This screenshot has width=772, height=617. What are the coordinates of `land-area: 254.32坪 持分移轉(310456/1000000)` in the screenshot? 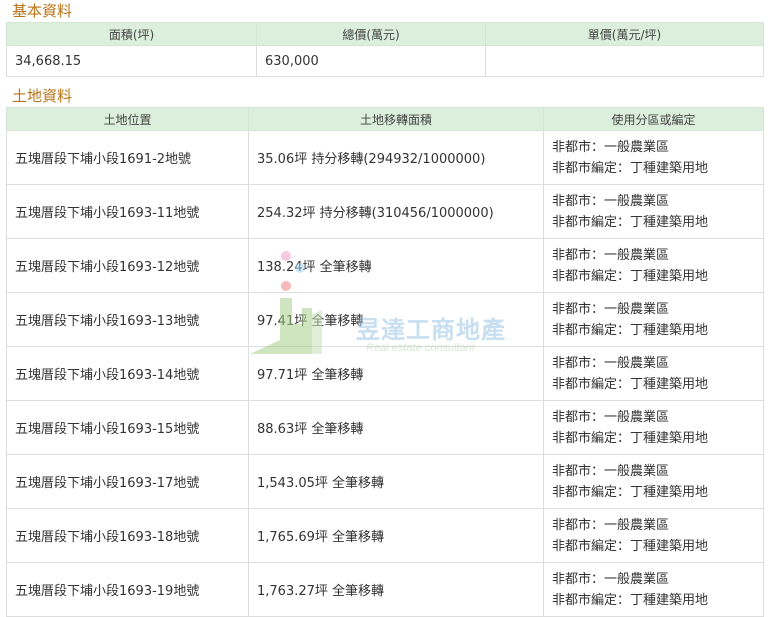 It's located at (396, 211).